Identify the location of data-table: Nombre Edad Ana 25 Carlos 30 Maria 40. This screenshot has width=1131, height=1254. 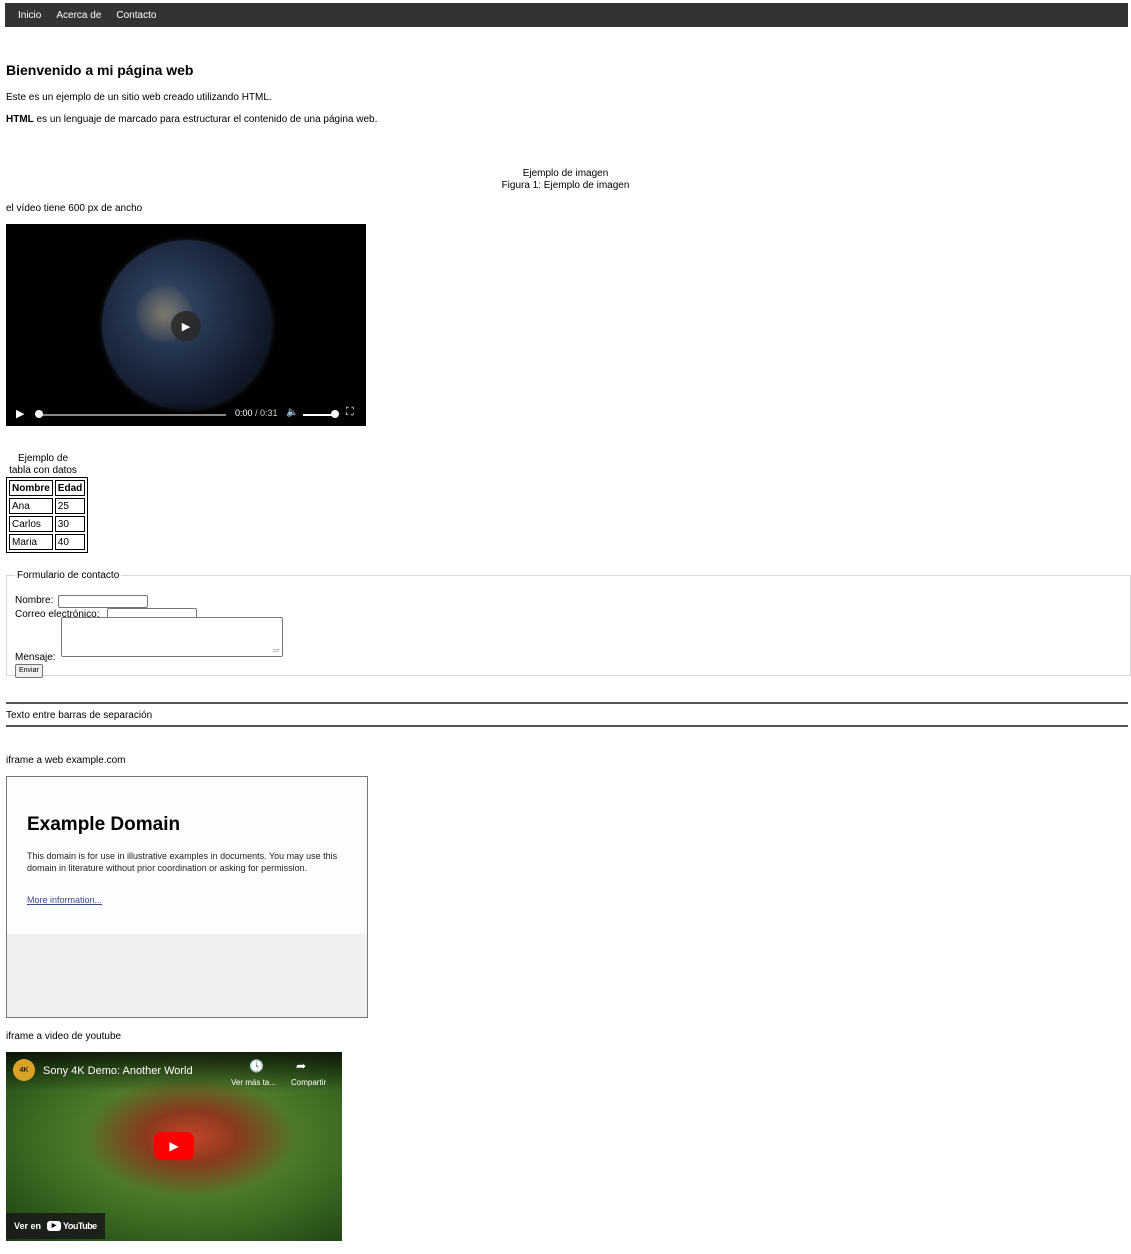
(47, 515).